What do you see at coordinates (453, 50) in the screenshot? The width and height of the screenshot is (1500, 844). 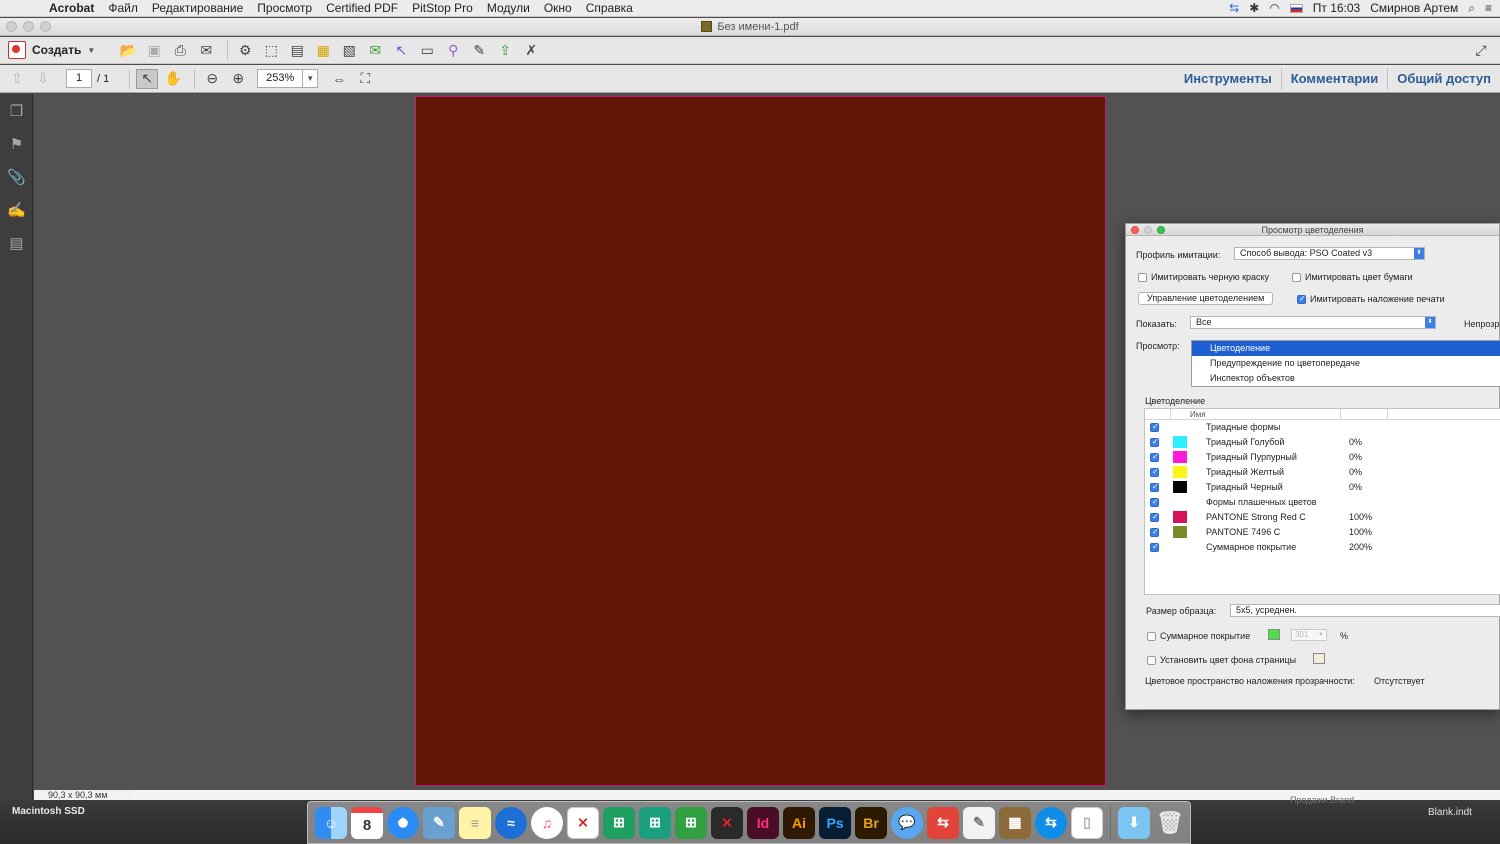 I see `pin-icon: ⚲` at bounding box center [453, 50].